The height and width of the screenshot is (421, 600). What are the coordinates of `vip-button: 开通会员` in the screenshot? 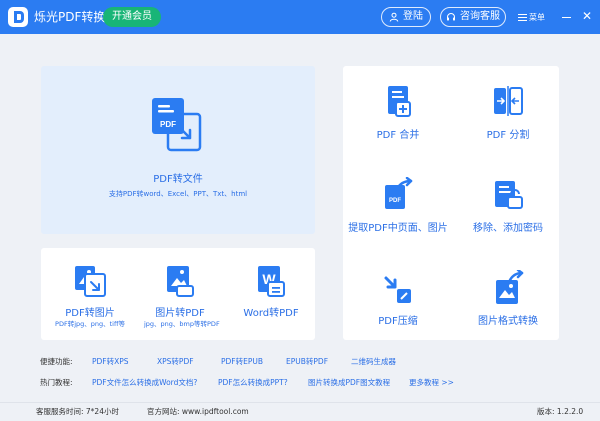 It's located at (132, 17).